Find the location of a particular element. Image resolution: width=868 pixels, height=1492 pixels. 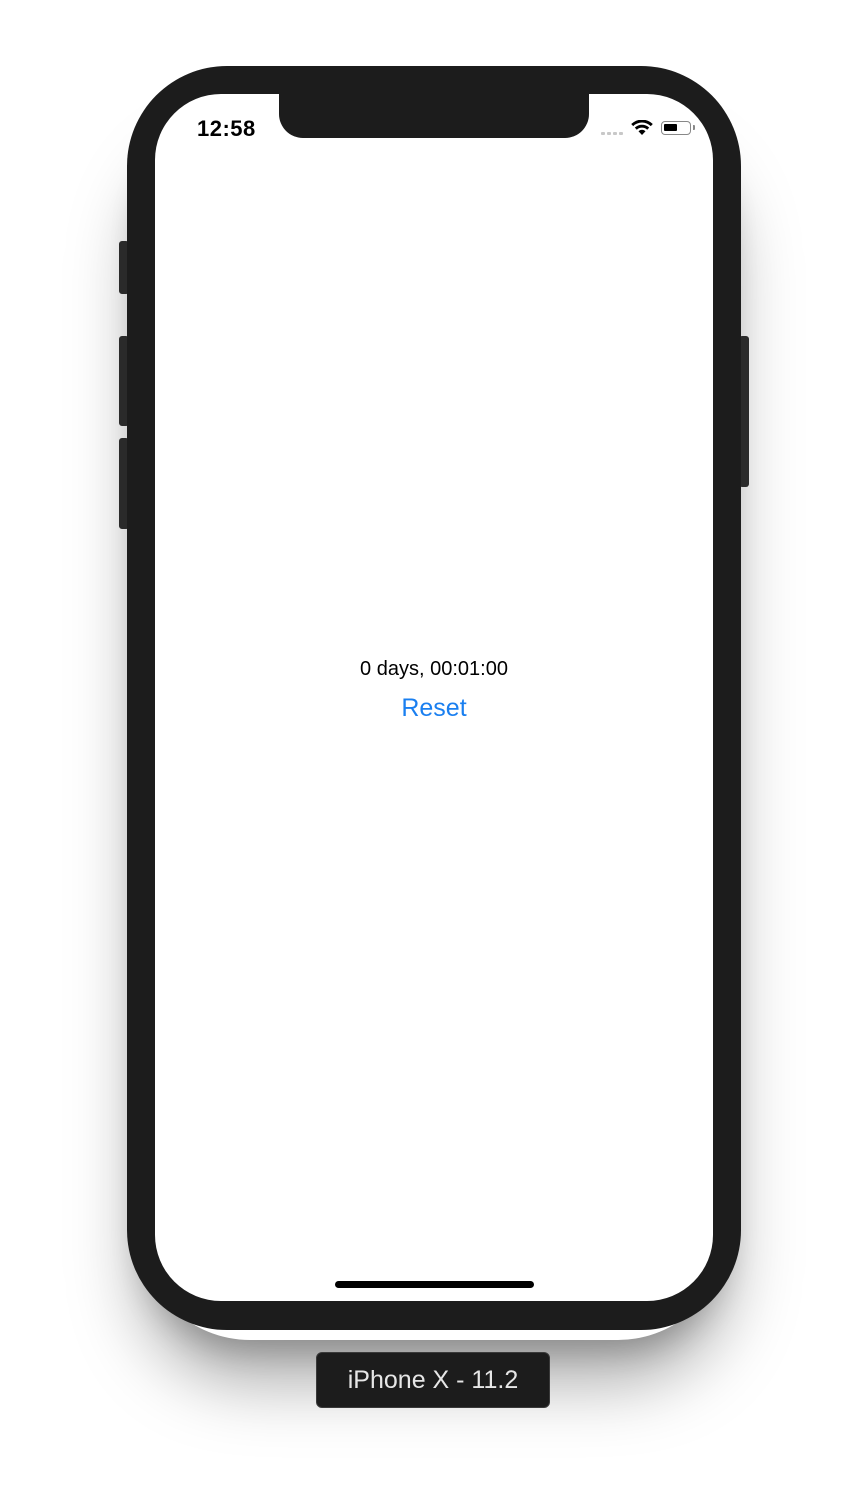

status-icons is located at coordinates (648, 128).